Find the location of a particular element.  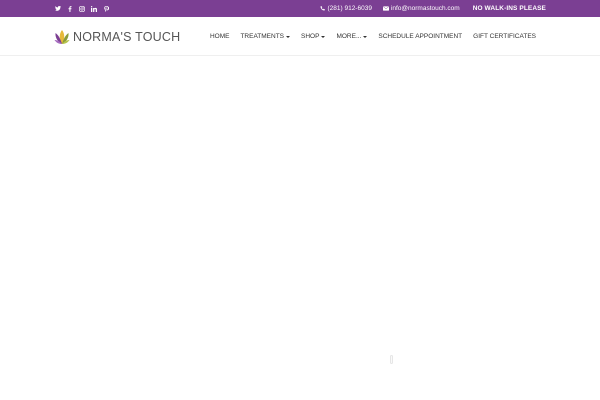

nav-label: SCHEDULE APPOINTMENT is located at coordinates (420, 36).